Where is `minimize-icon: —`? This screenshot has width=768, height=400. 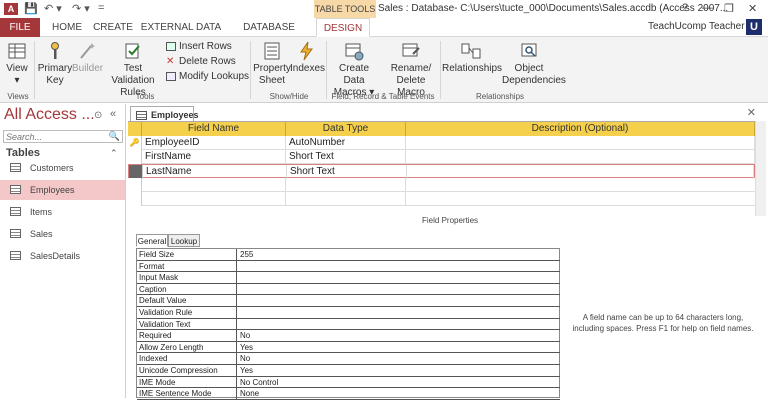
minimize-icon: — is located at coordinates (707, 8).